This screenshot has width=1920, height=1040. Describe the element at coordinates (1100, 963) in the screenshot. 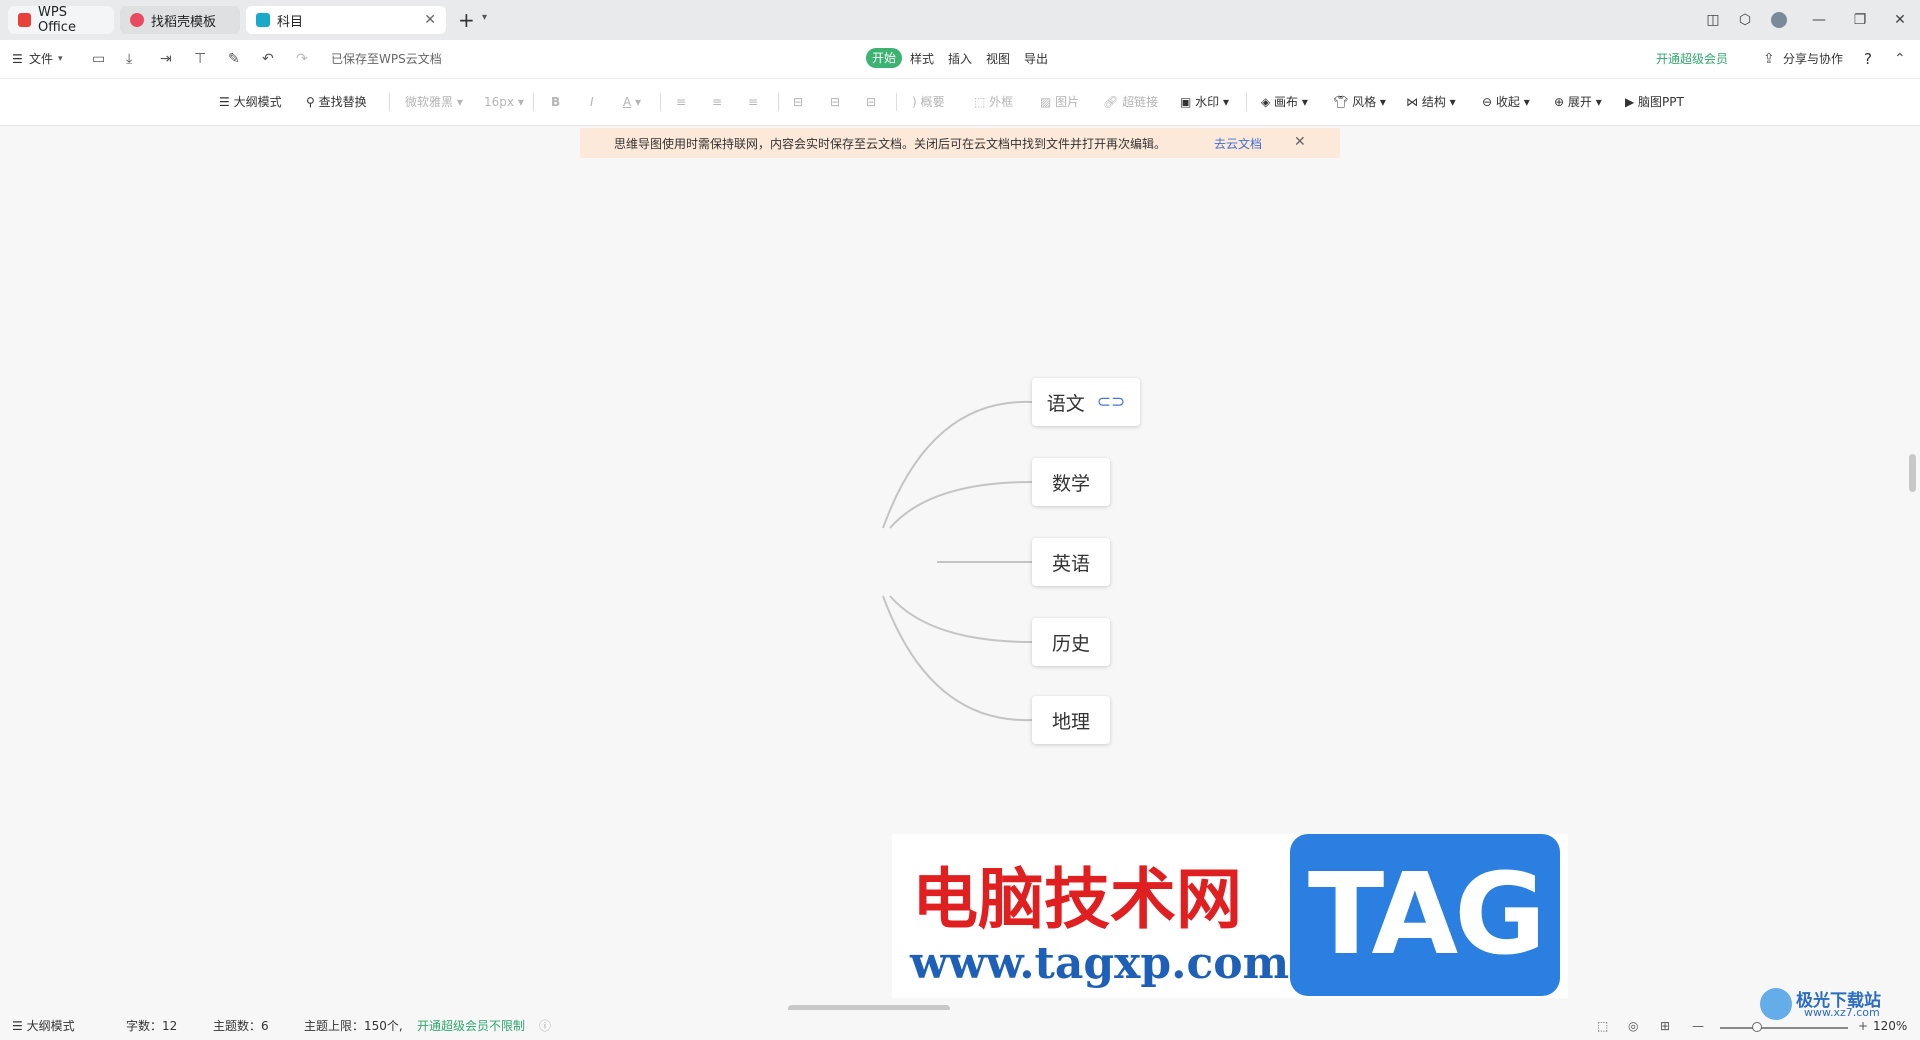

I see `watermark-url: www.tagxp.com` at that location.